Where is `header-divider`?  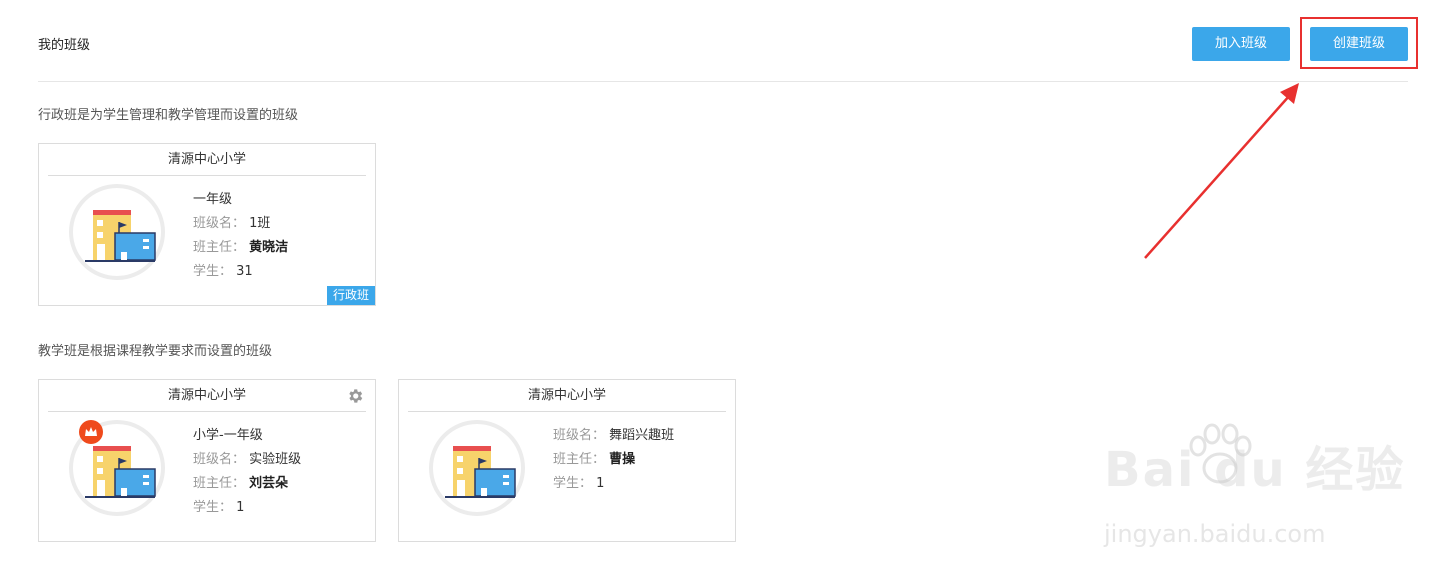 header-divider is located at coordinates (723, 81).